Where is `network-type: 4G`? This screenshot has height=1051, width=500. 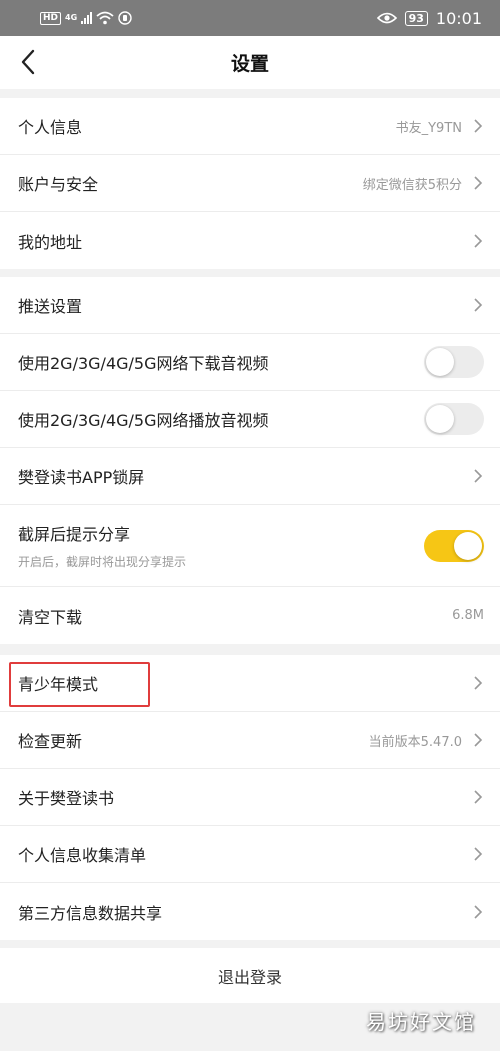 network-type: 4G is located at coordinates (71, 17).